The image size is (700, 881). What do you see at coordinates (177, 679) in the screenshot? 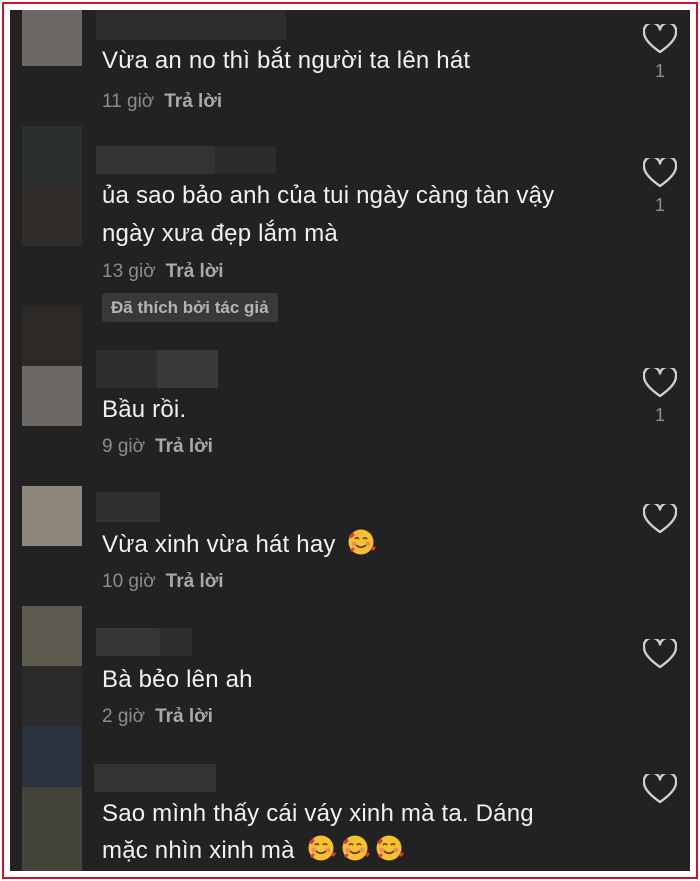
I see `comment-text: Bà bẻo lên ah` at bounding box center [177, 679].